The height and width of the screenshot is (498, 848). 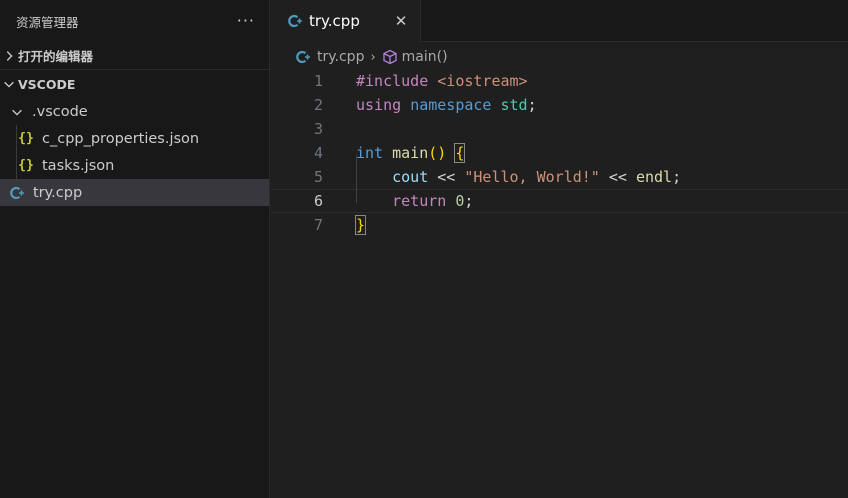 I want to click on code-text: #include <iostream>, so click(x=442, y=81).